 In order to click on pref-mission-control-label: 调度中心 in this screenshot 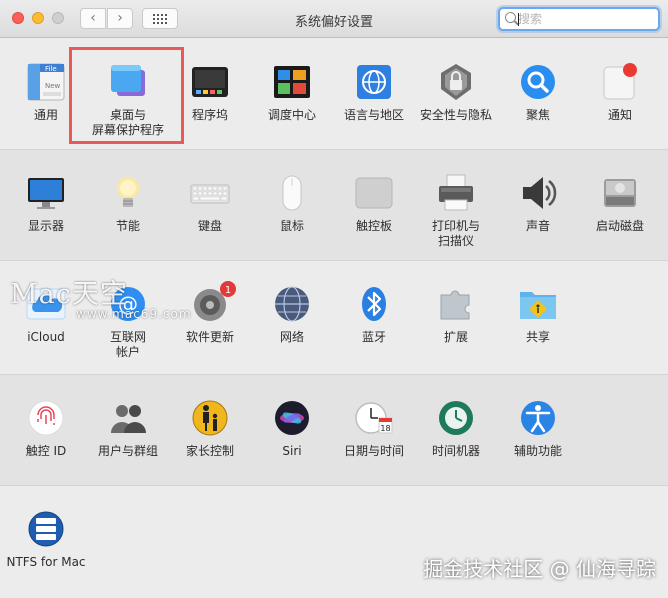, I will do `click(291, 115)`.